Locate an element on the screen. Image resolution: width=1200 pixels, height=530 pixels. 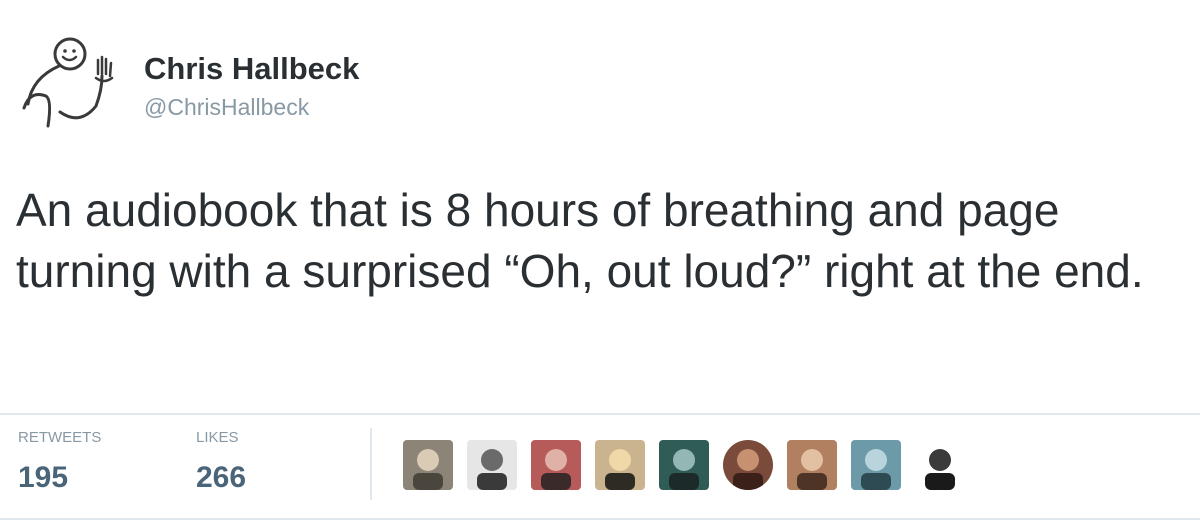
author-handle: @ChrisHallbeck is located at coordinates (251, 107).